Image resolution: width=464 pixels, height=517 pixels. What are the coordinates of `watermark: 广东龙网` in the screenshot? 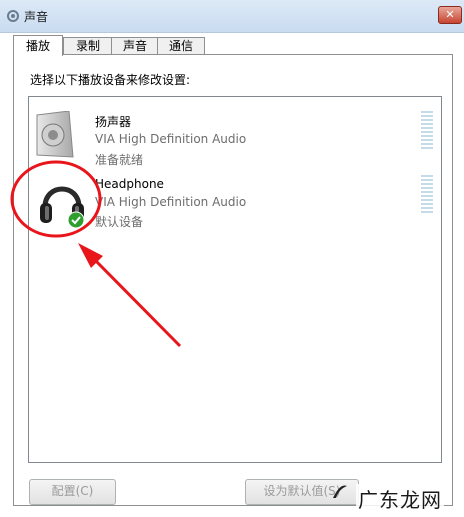 It's located at (400, 498).